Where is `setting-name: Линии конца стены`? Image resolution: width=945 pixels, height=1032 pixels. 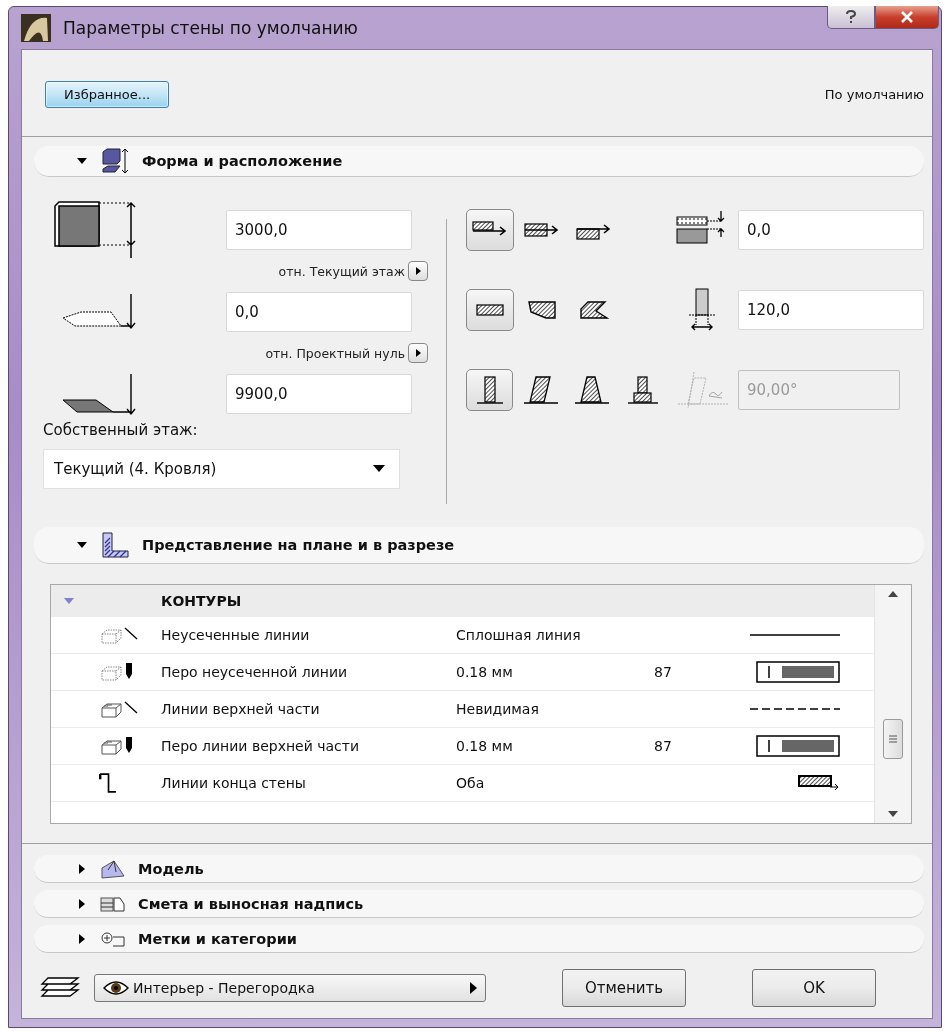
setting-name: Линии конца стены is located at coordinates (234, 783).